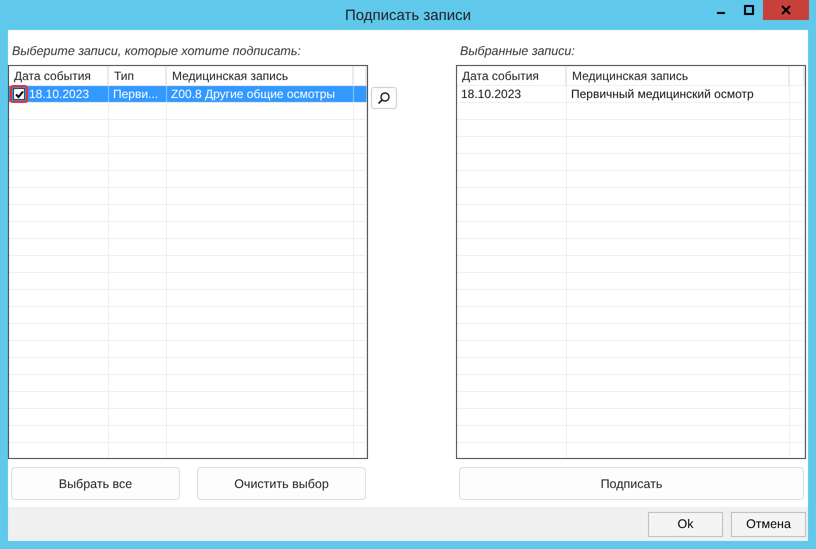 The height and width of the screenshot is (549, 816). I want to click on table-cell: Первичный медицинский осмотр, so click(662, 94).